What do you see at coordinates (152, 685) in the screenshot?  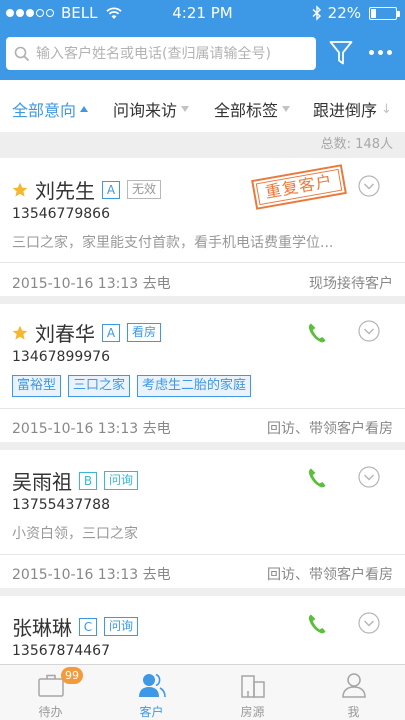 I see `users-icon` at bounding box center [152, 685].